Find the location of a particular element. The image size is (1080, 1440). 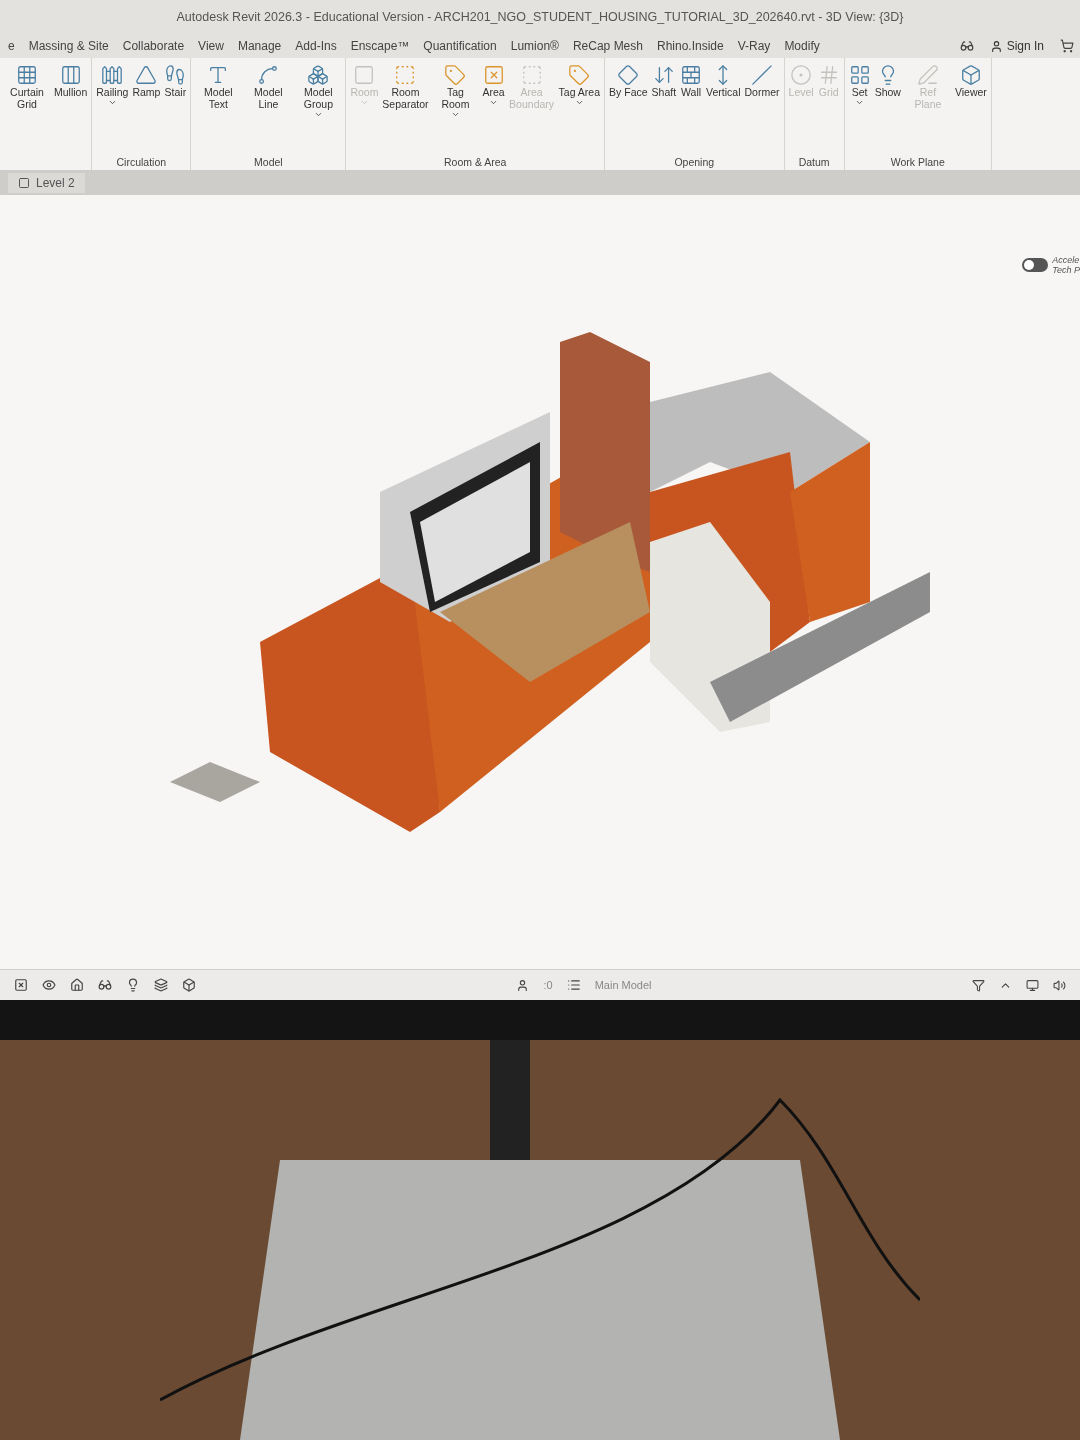

ribbon-tool-button: Set is located at coordinates (859, 109).